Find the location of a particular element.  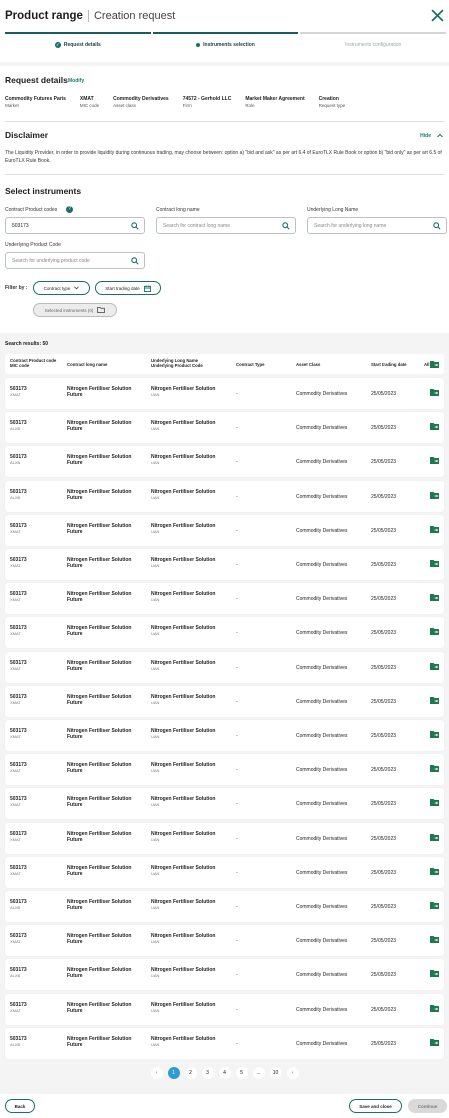

continue-button: Continue is located at coordinates (427, 1106).